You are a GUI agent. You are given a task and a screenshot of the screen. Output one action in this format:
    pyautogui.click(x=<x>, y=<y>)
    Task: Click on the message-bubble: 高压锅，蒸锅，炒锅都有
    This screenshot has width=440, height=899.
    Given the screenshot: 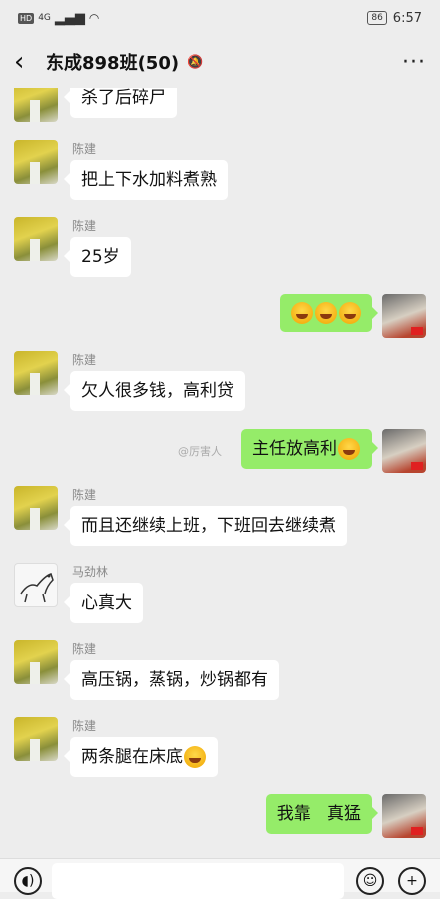 What is the action you would take?
    pyautogui.click(x=171, y=680)
    